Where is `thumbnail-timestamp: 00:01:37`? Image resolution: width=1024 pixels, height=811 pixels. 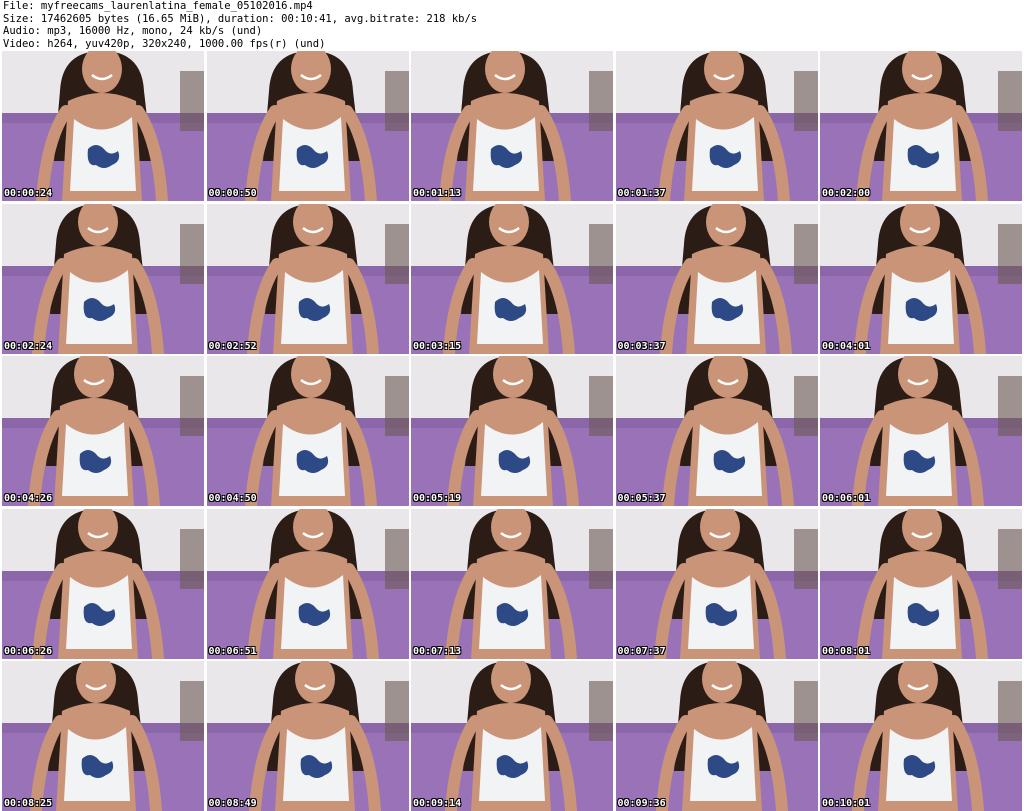 thumbnail-timestamp: 00:01:37 is located at coordinates (641, 193).